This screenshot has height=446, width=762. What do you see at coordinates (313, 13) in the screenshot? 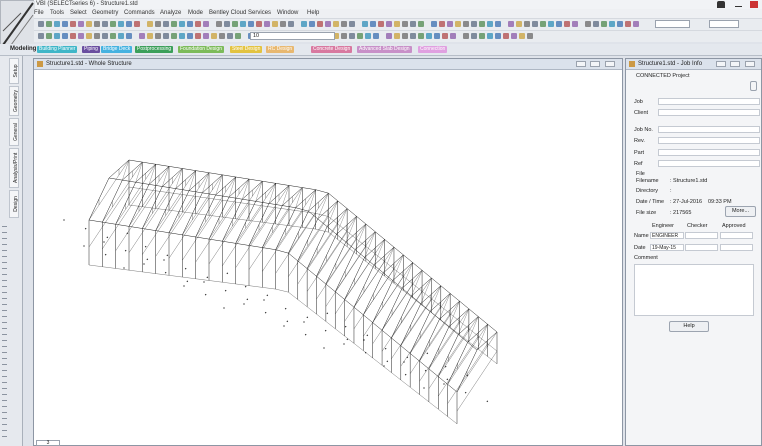
I see `menu-help: Help` at bounding box center [313, 13].